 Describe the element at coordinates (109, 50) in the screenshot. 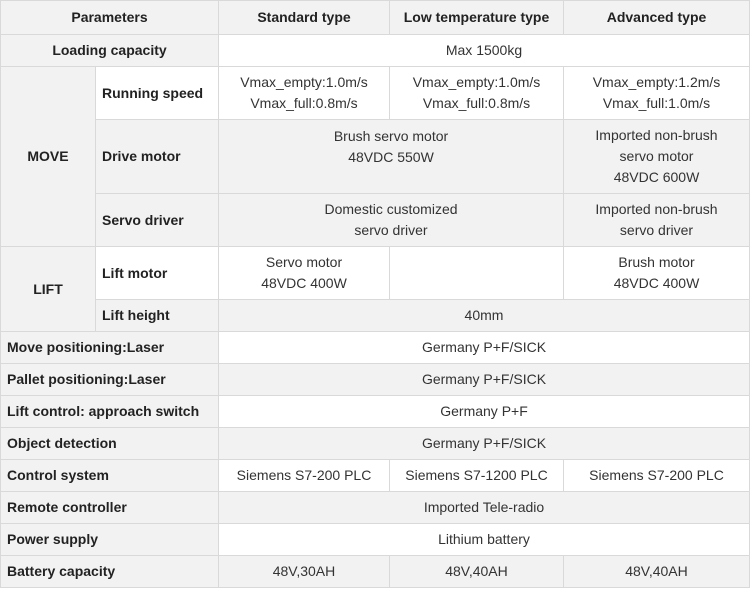

I see `row-label-loading-capacity: Loading capacity` at that location.